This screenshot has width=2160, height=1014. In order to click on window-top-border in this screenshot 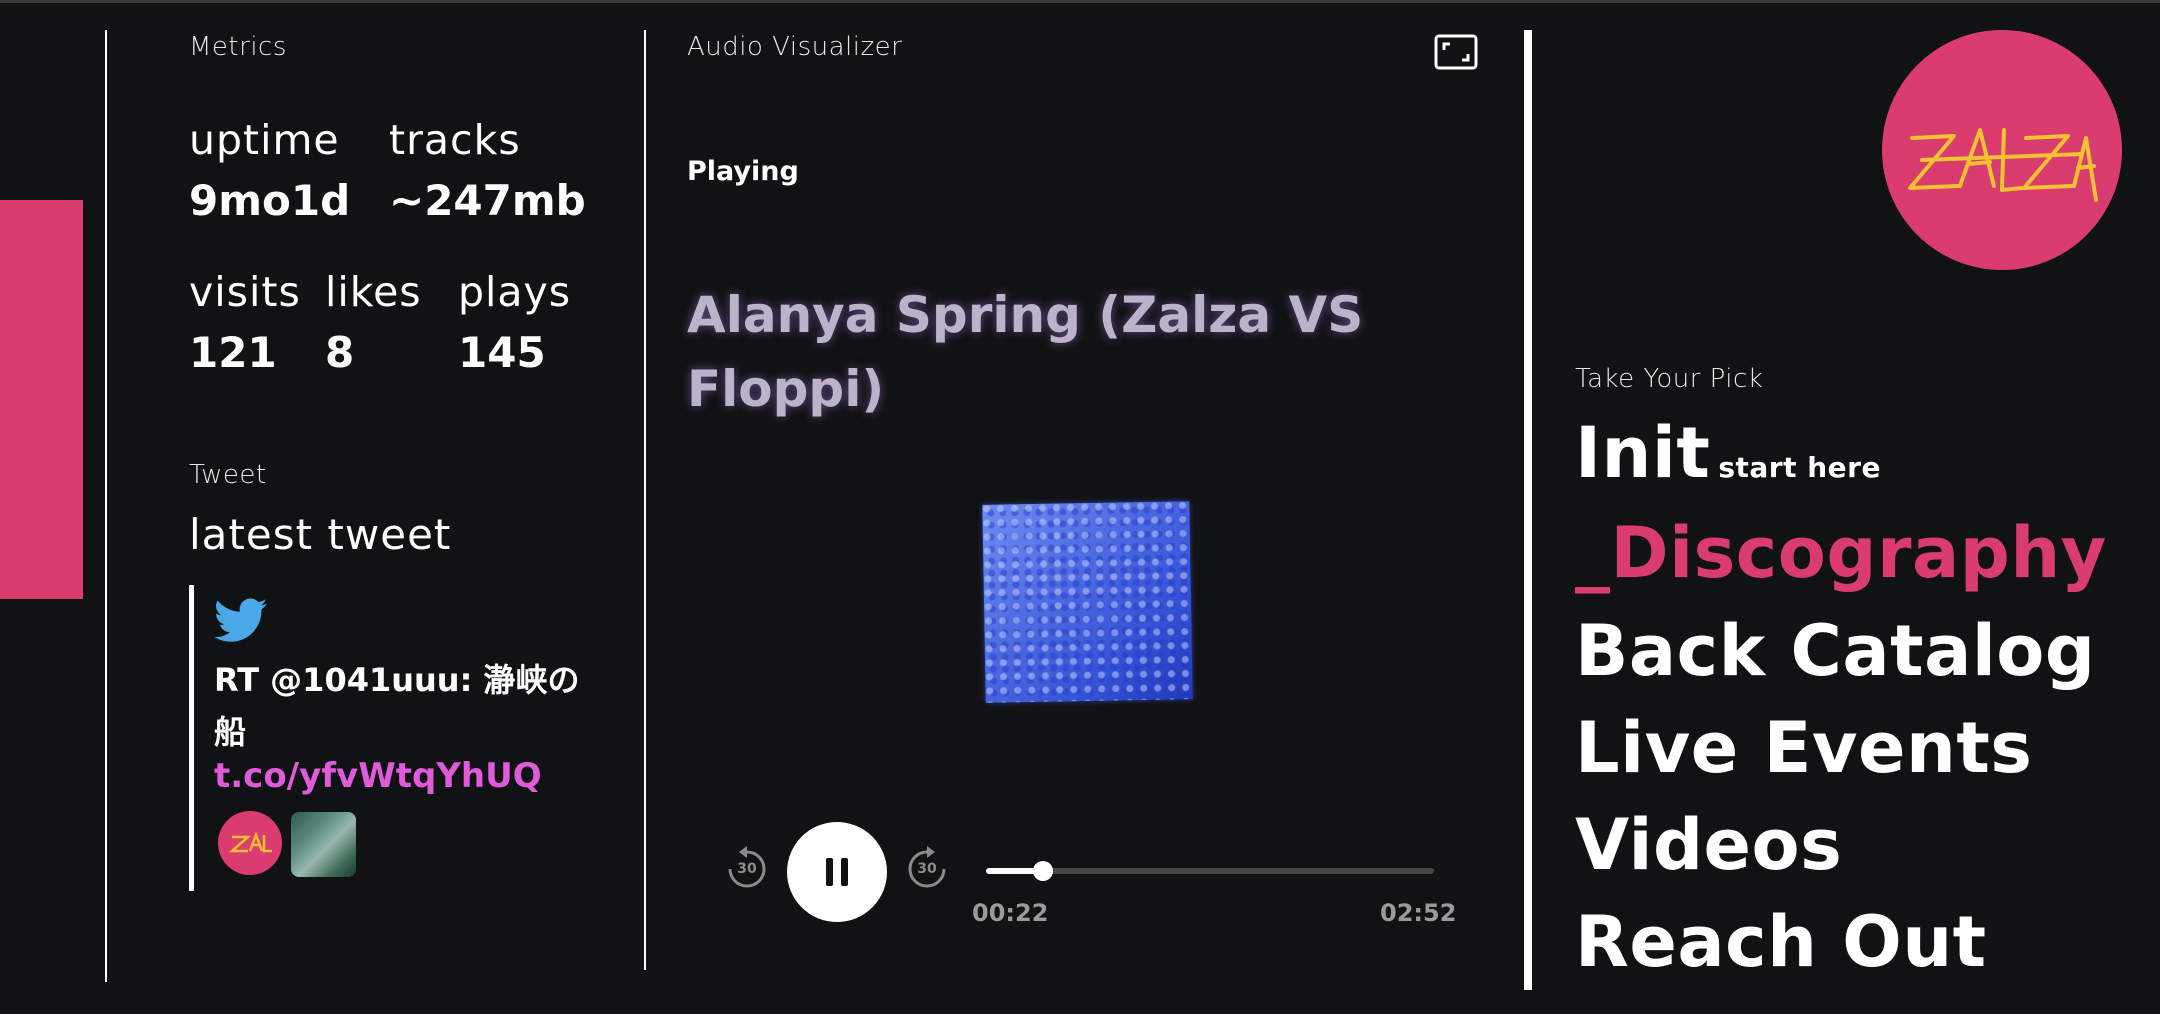, I will do `click(1080, 1)`.